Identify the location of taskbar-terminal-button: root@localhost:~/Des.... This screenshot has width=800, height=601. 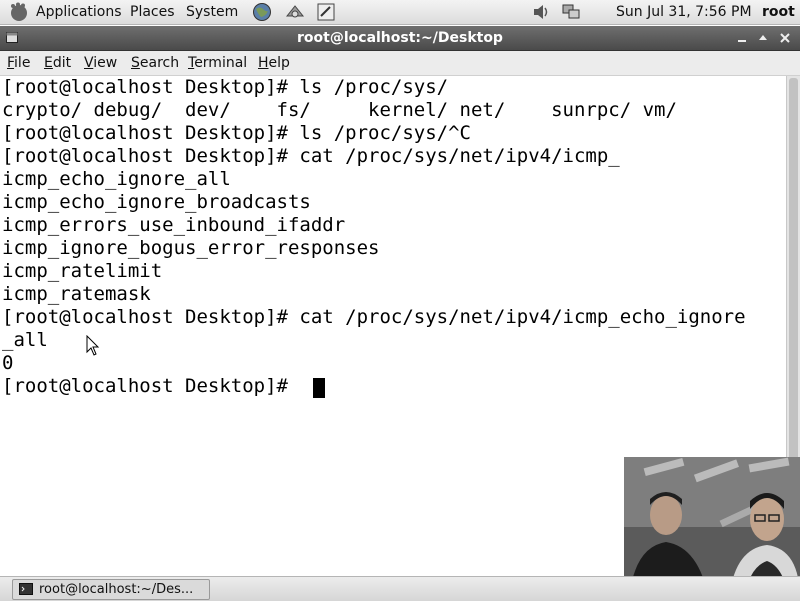
(111, 589).